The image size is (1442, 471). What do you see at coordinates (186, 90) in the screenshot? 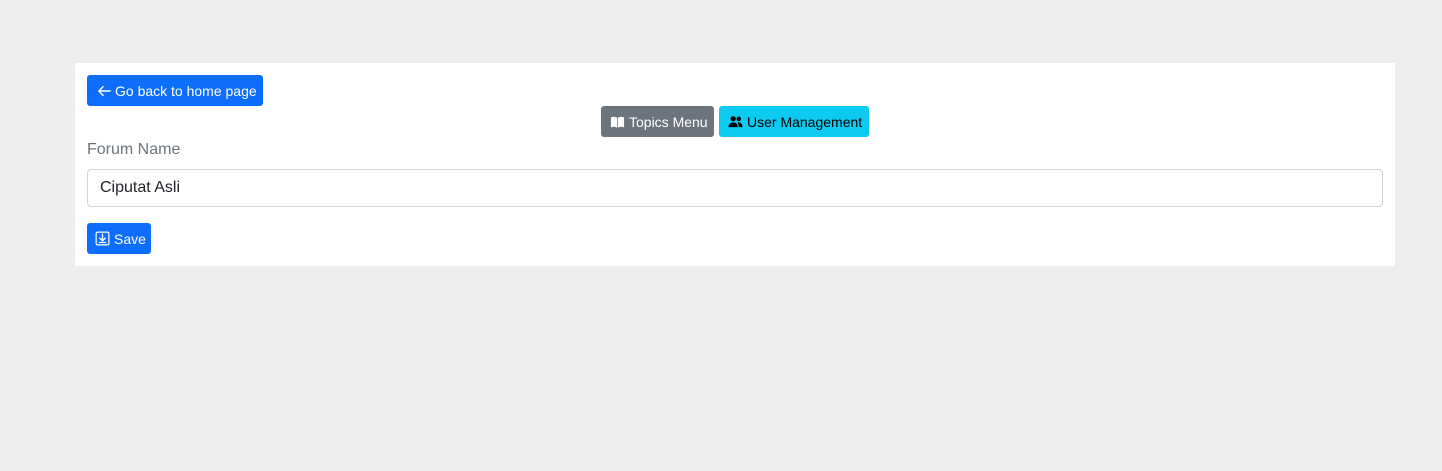
I see `go-back-home-label: Go back to home page` at bounding box center [186, 90].